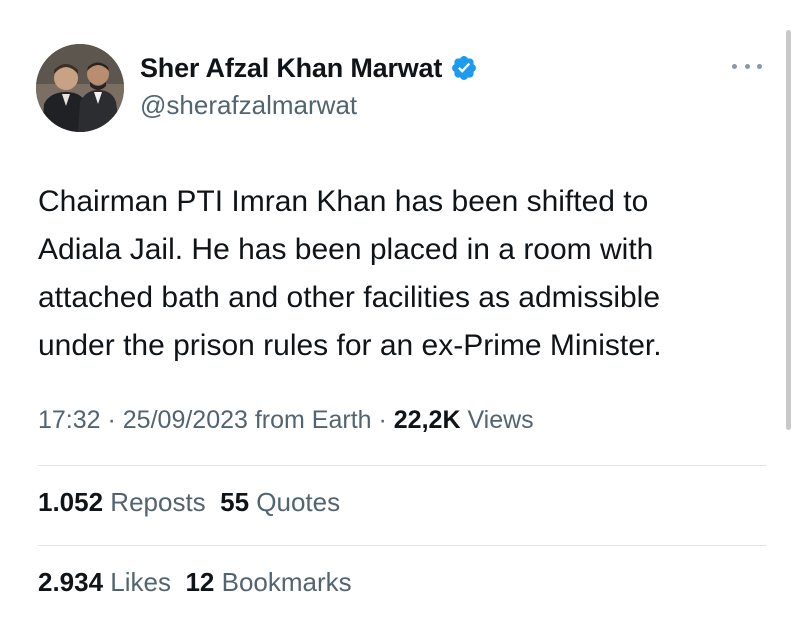  I want to click on likes-count: 2.934, so click(71, 582).